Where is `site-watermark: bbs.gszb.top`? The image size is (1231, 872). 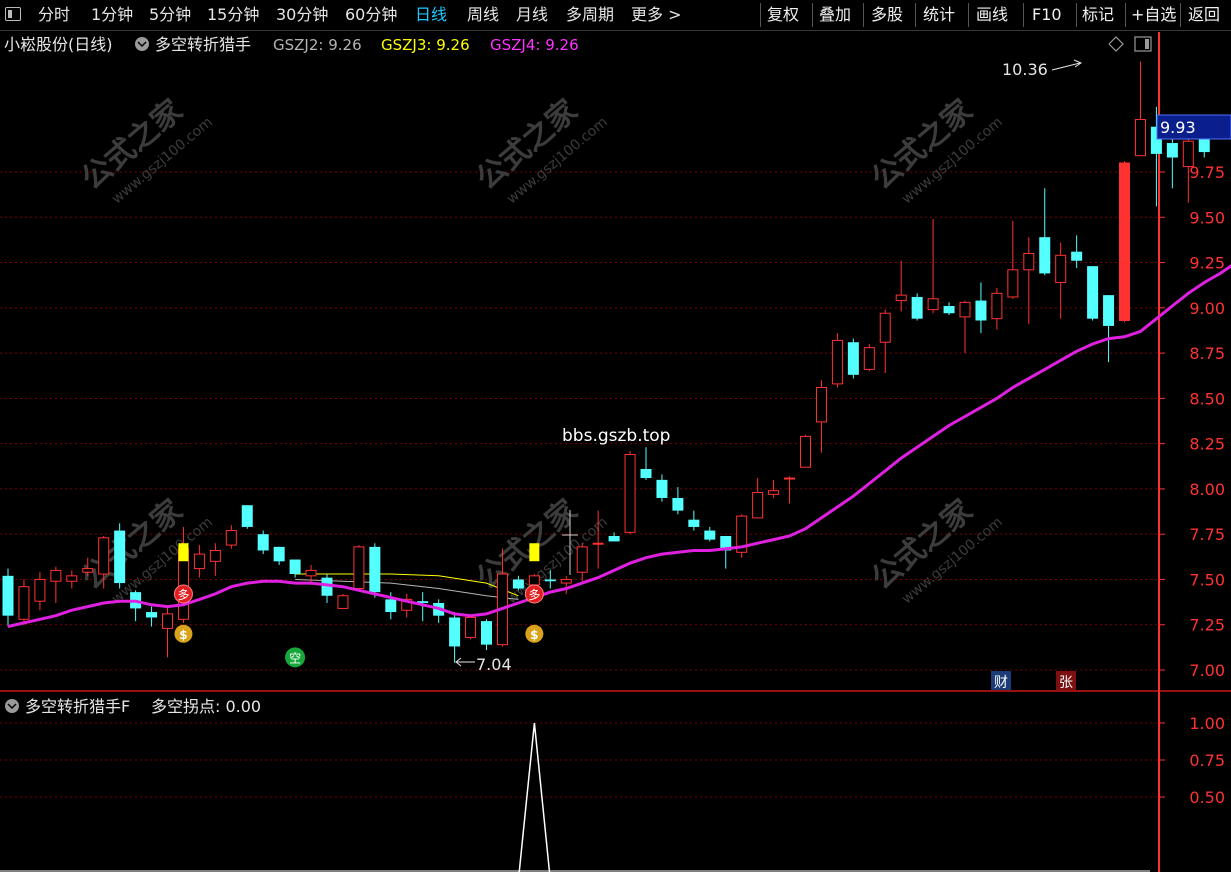 site-watermark: bbs.gszb.top is located at coordinates (616, 436).